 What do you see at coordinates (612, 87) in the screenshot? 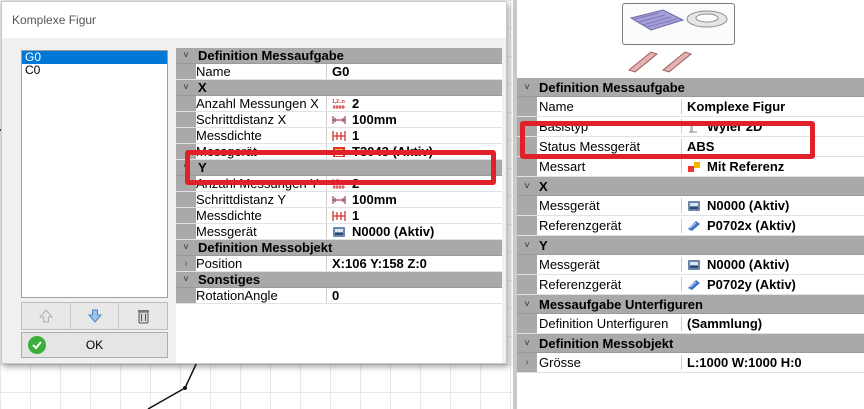
I see `category-label: Definition Messaufgabe` at bounding box center [612, 87].